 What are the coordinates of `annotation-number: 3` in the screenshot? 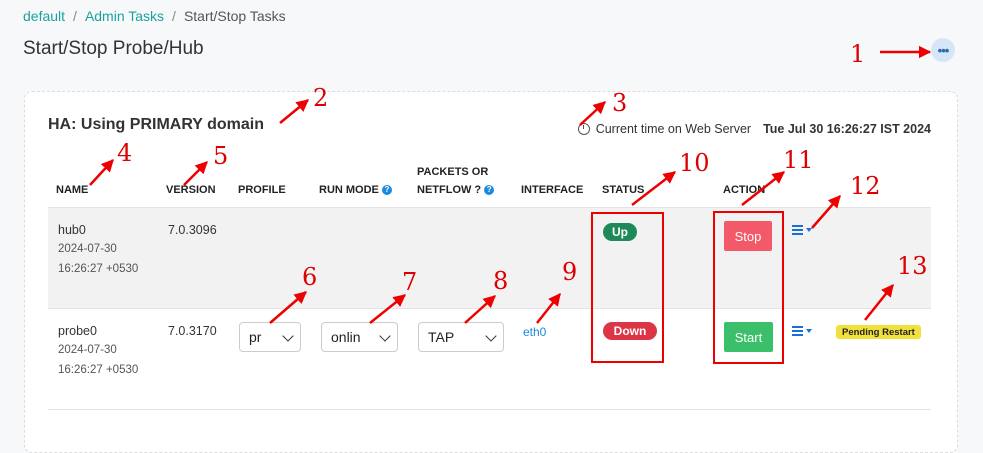 It's located at (620, 103).